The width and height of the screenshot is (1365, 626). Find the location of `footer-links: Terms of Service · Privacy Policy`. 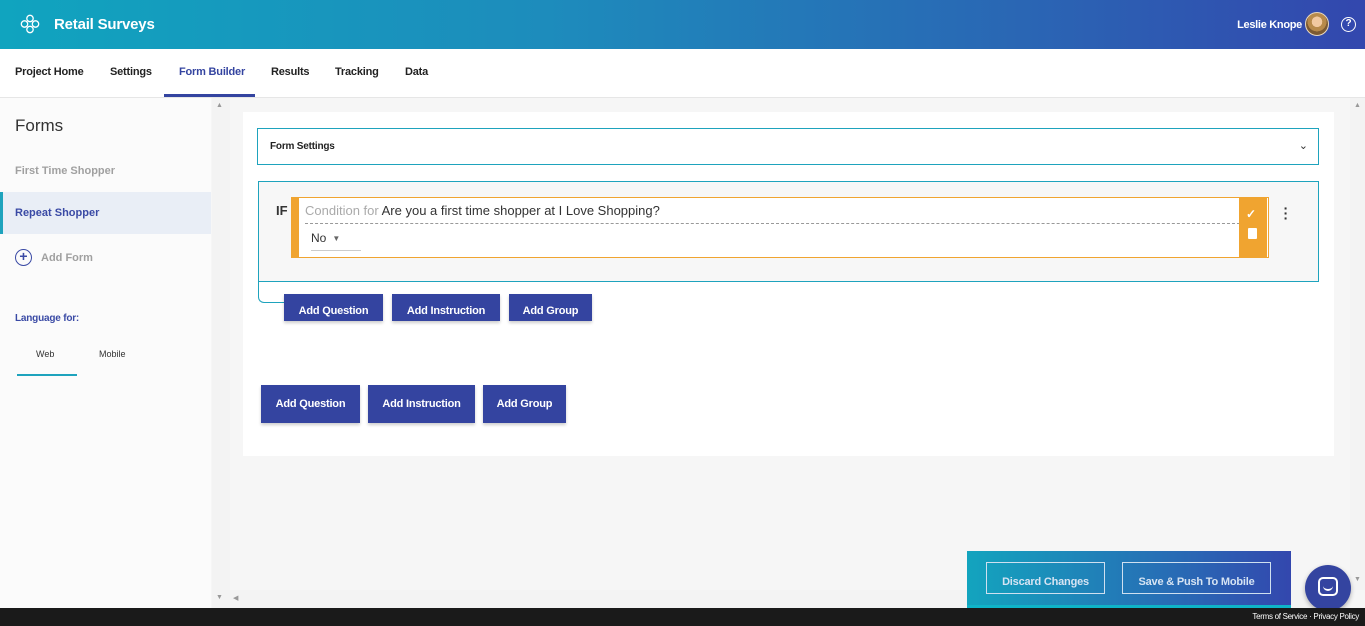

footer-links: Terms of Service · Privacy Policy is located at coordinates (1305, 616).